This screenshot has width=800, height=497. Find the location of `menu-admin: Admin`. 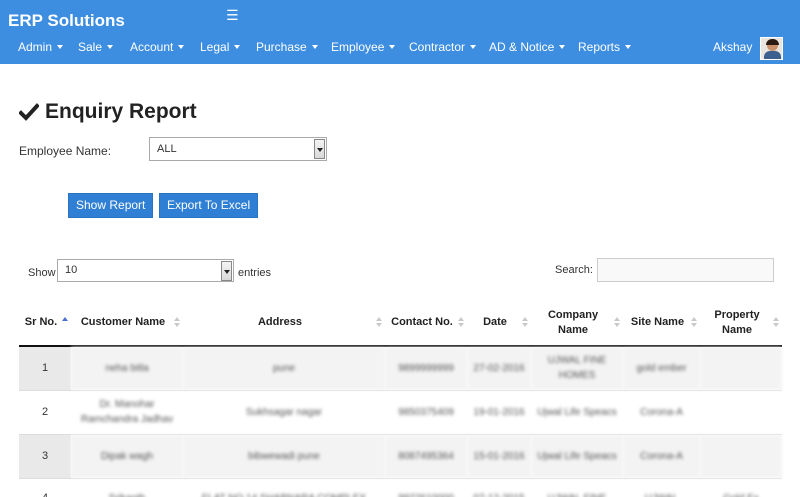

menu-admin: Admin is located at coordinates (41, 47).